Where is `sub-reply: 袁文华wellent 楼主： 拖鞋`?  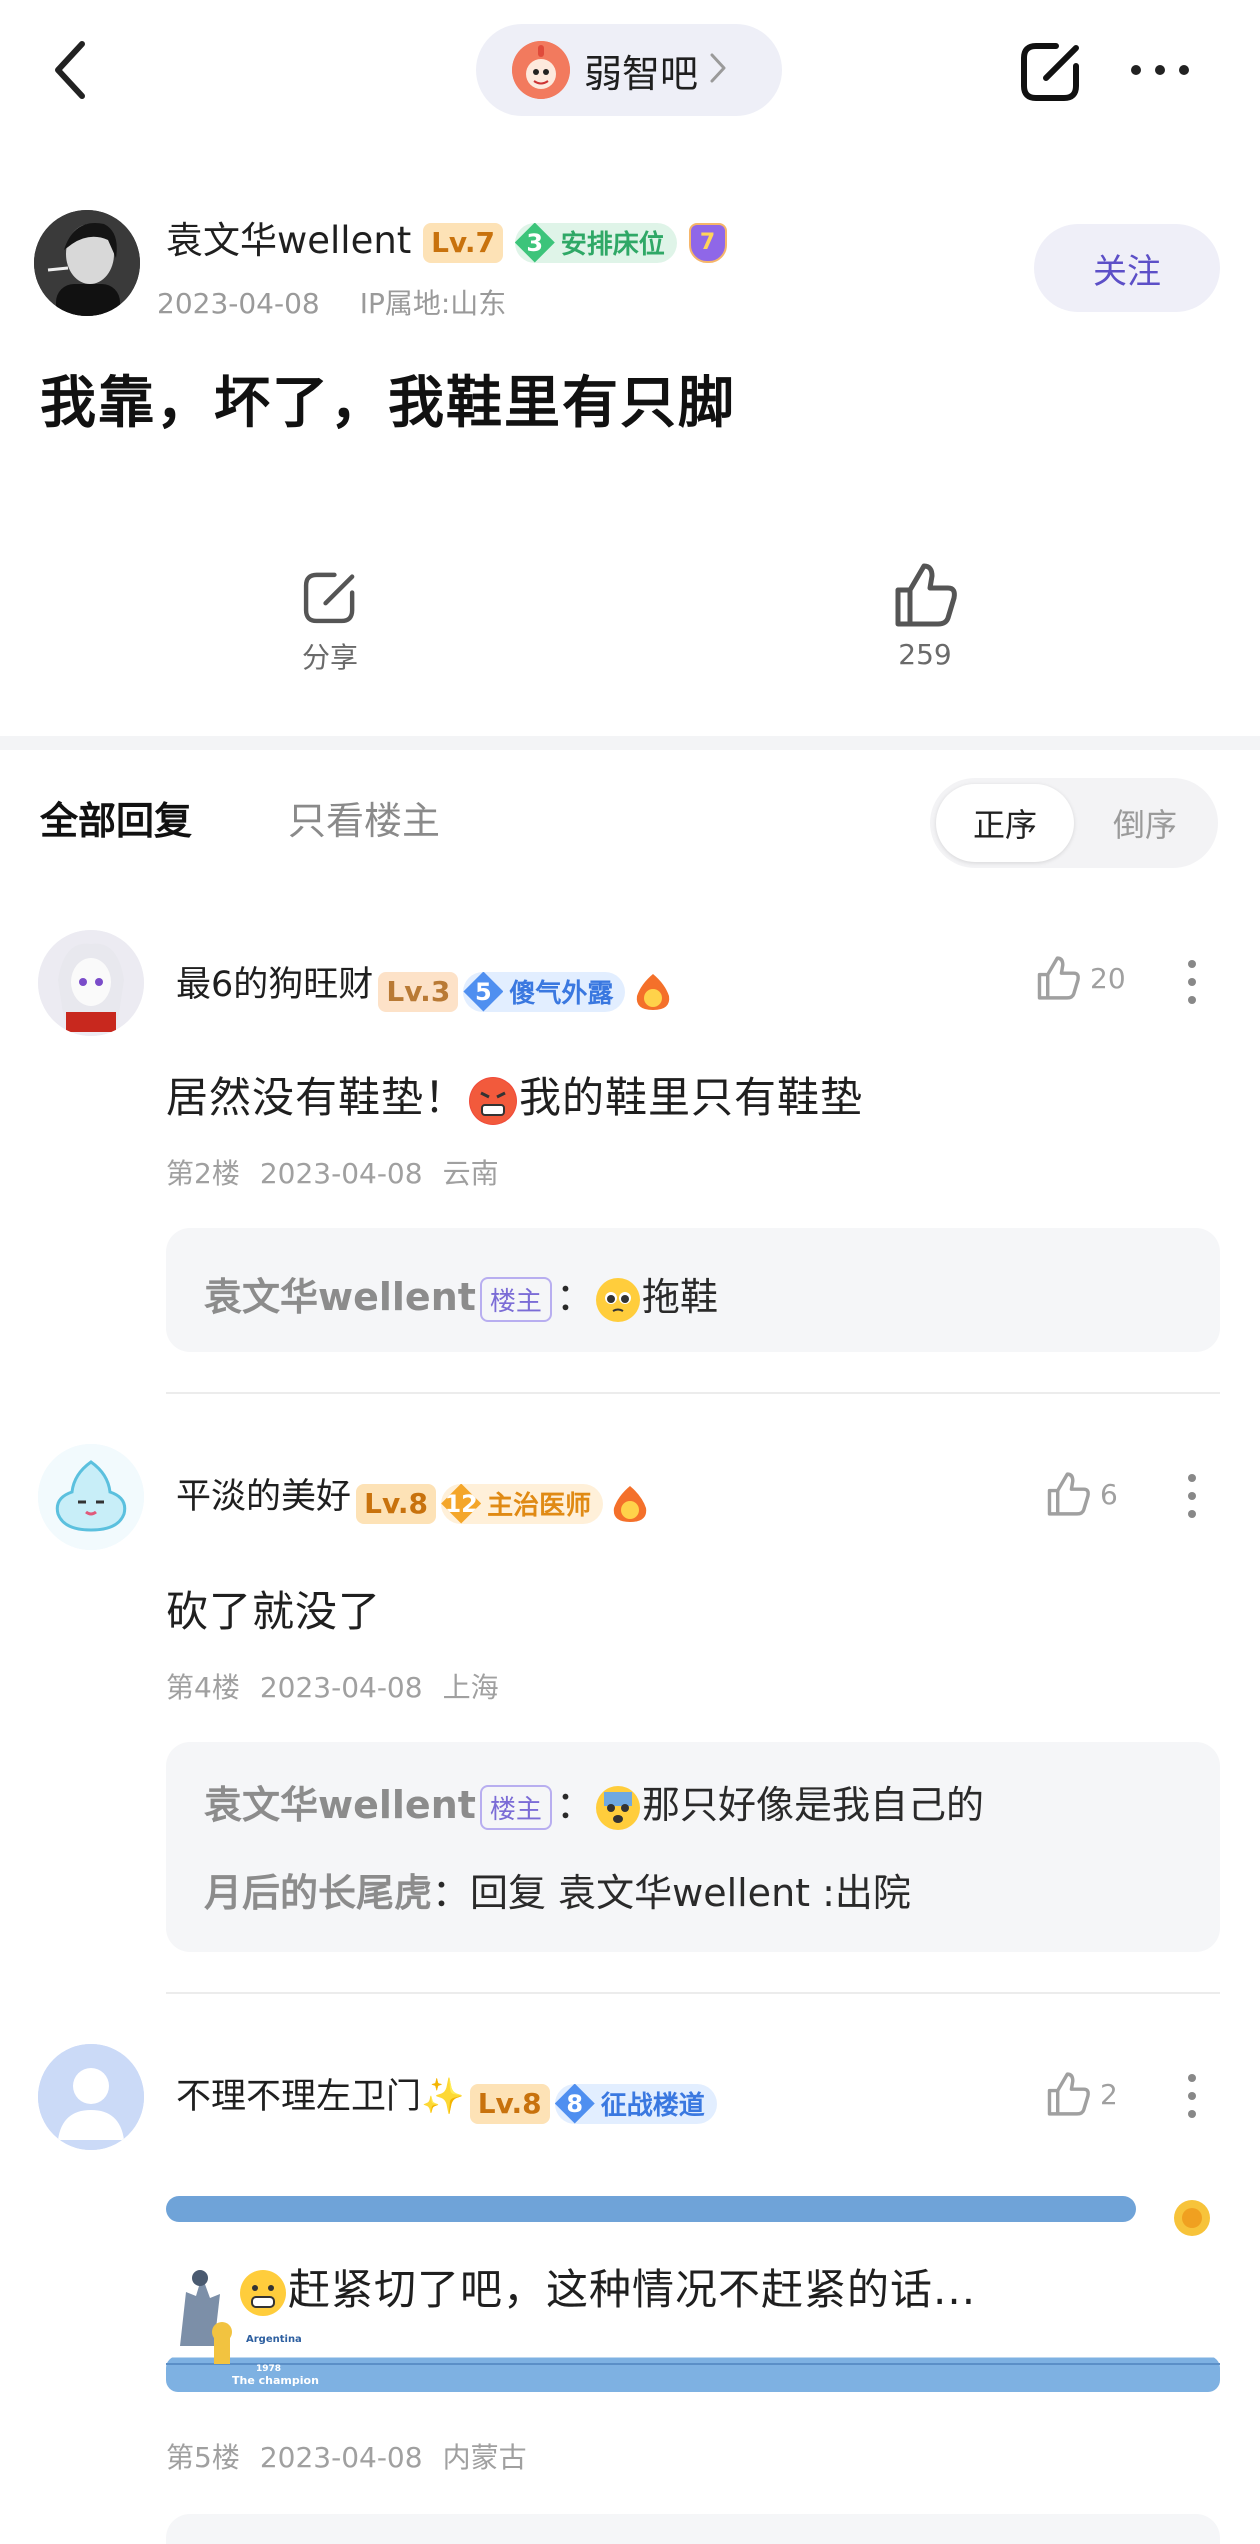 sub-reply: 袁文华wellent 楼主： 拖鞋 is located at coordinates (461, 1294).